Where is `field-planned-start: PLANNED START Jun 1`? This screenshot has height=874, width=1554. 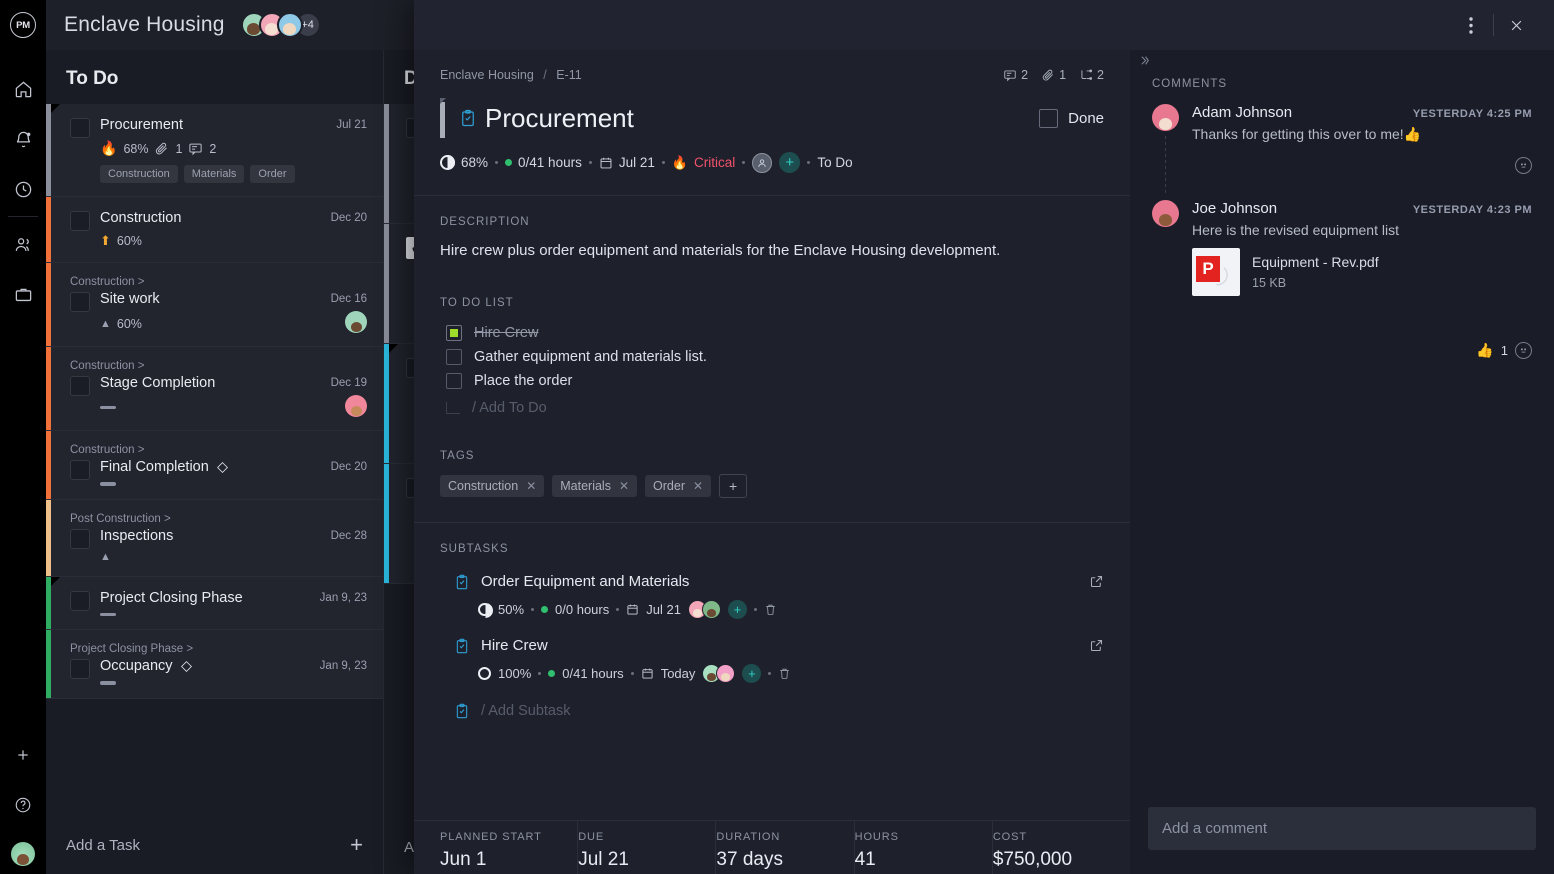
field-planned-start: PLANNED START Jun 1 is located at coordinates (509, 847).